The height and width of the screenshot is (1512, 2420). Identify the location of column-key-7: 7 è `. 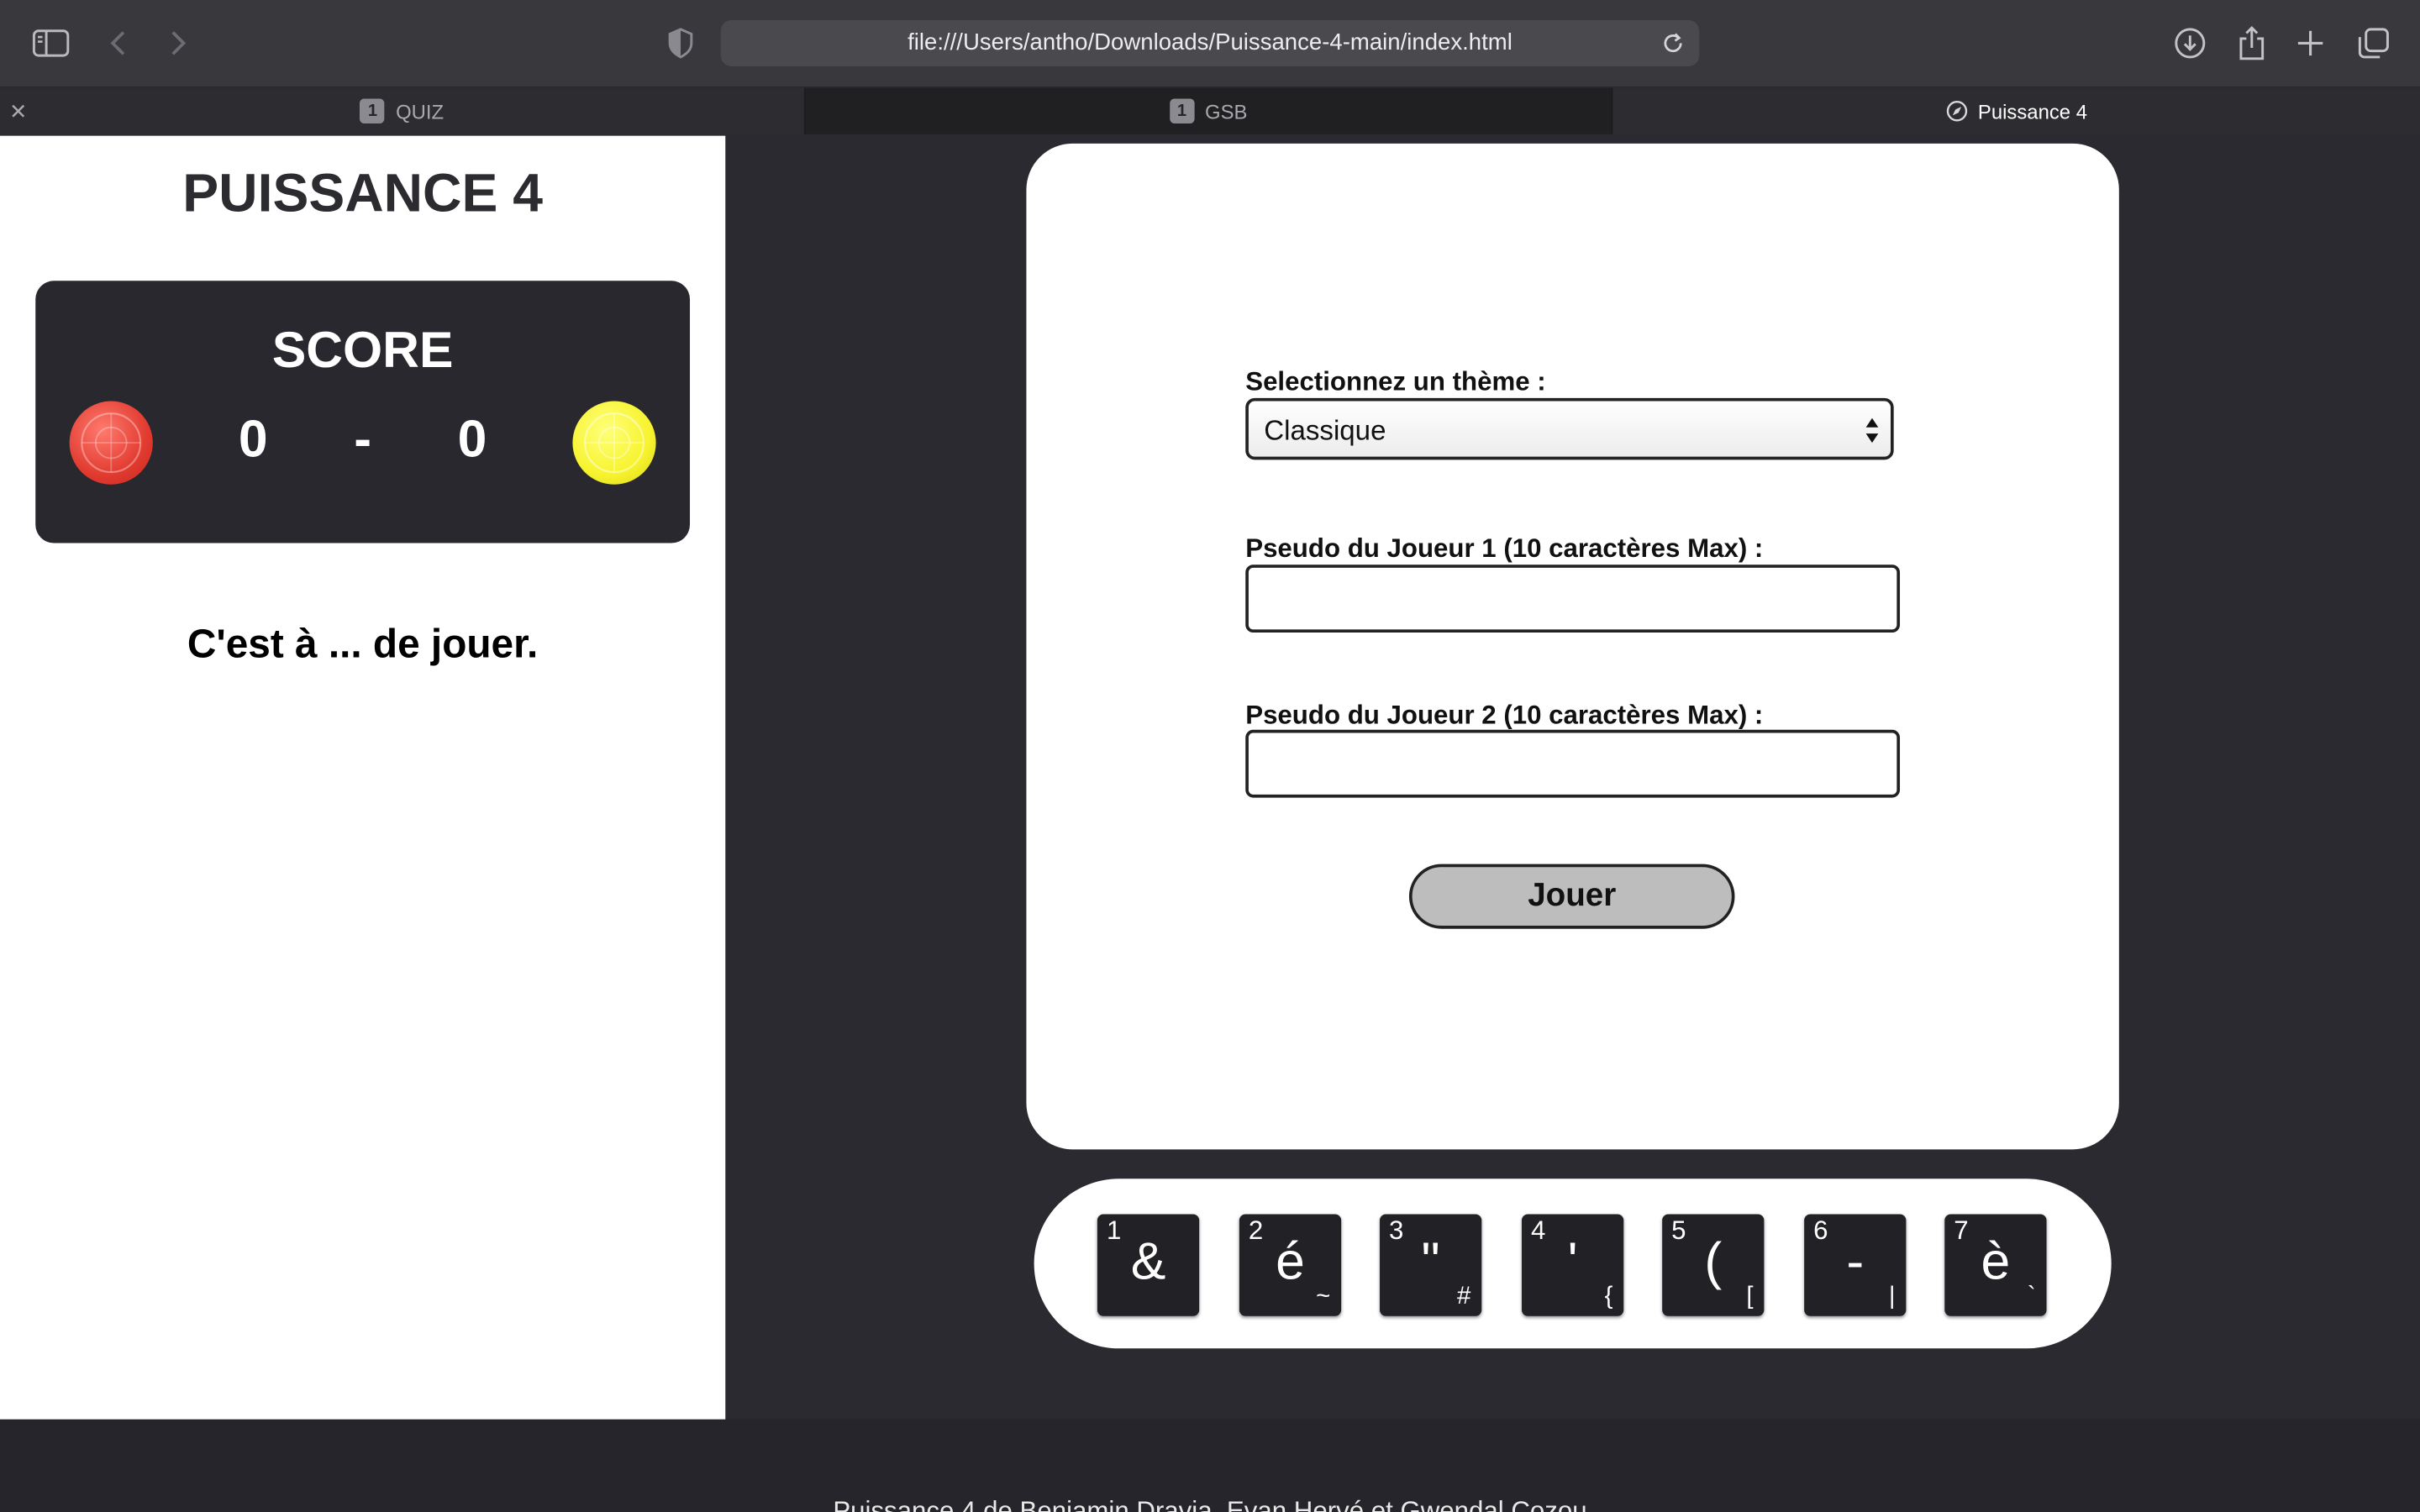
(1995, 1265).